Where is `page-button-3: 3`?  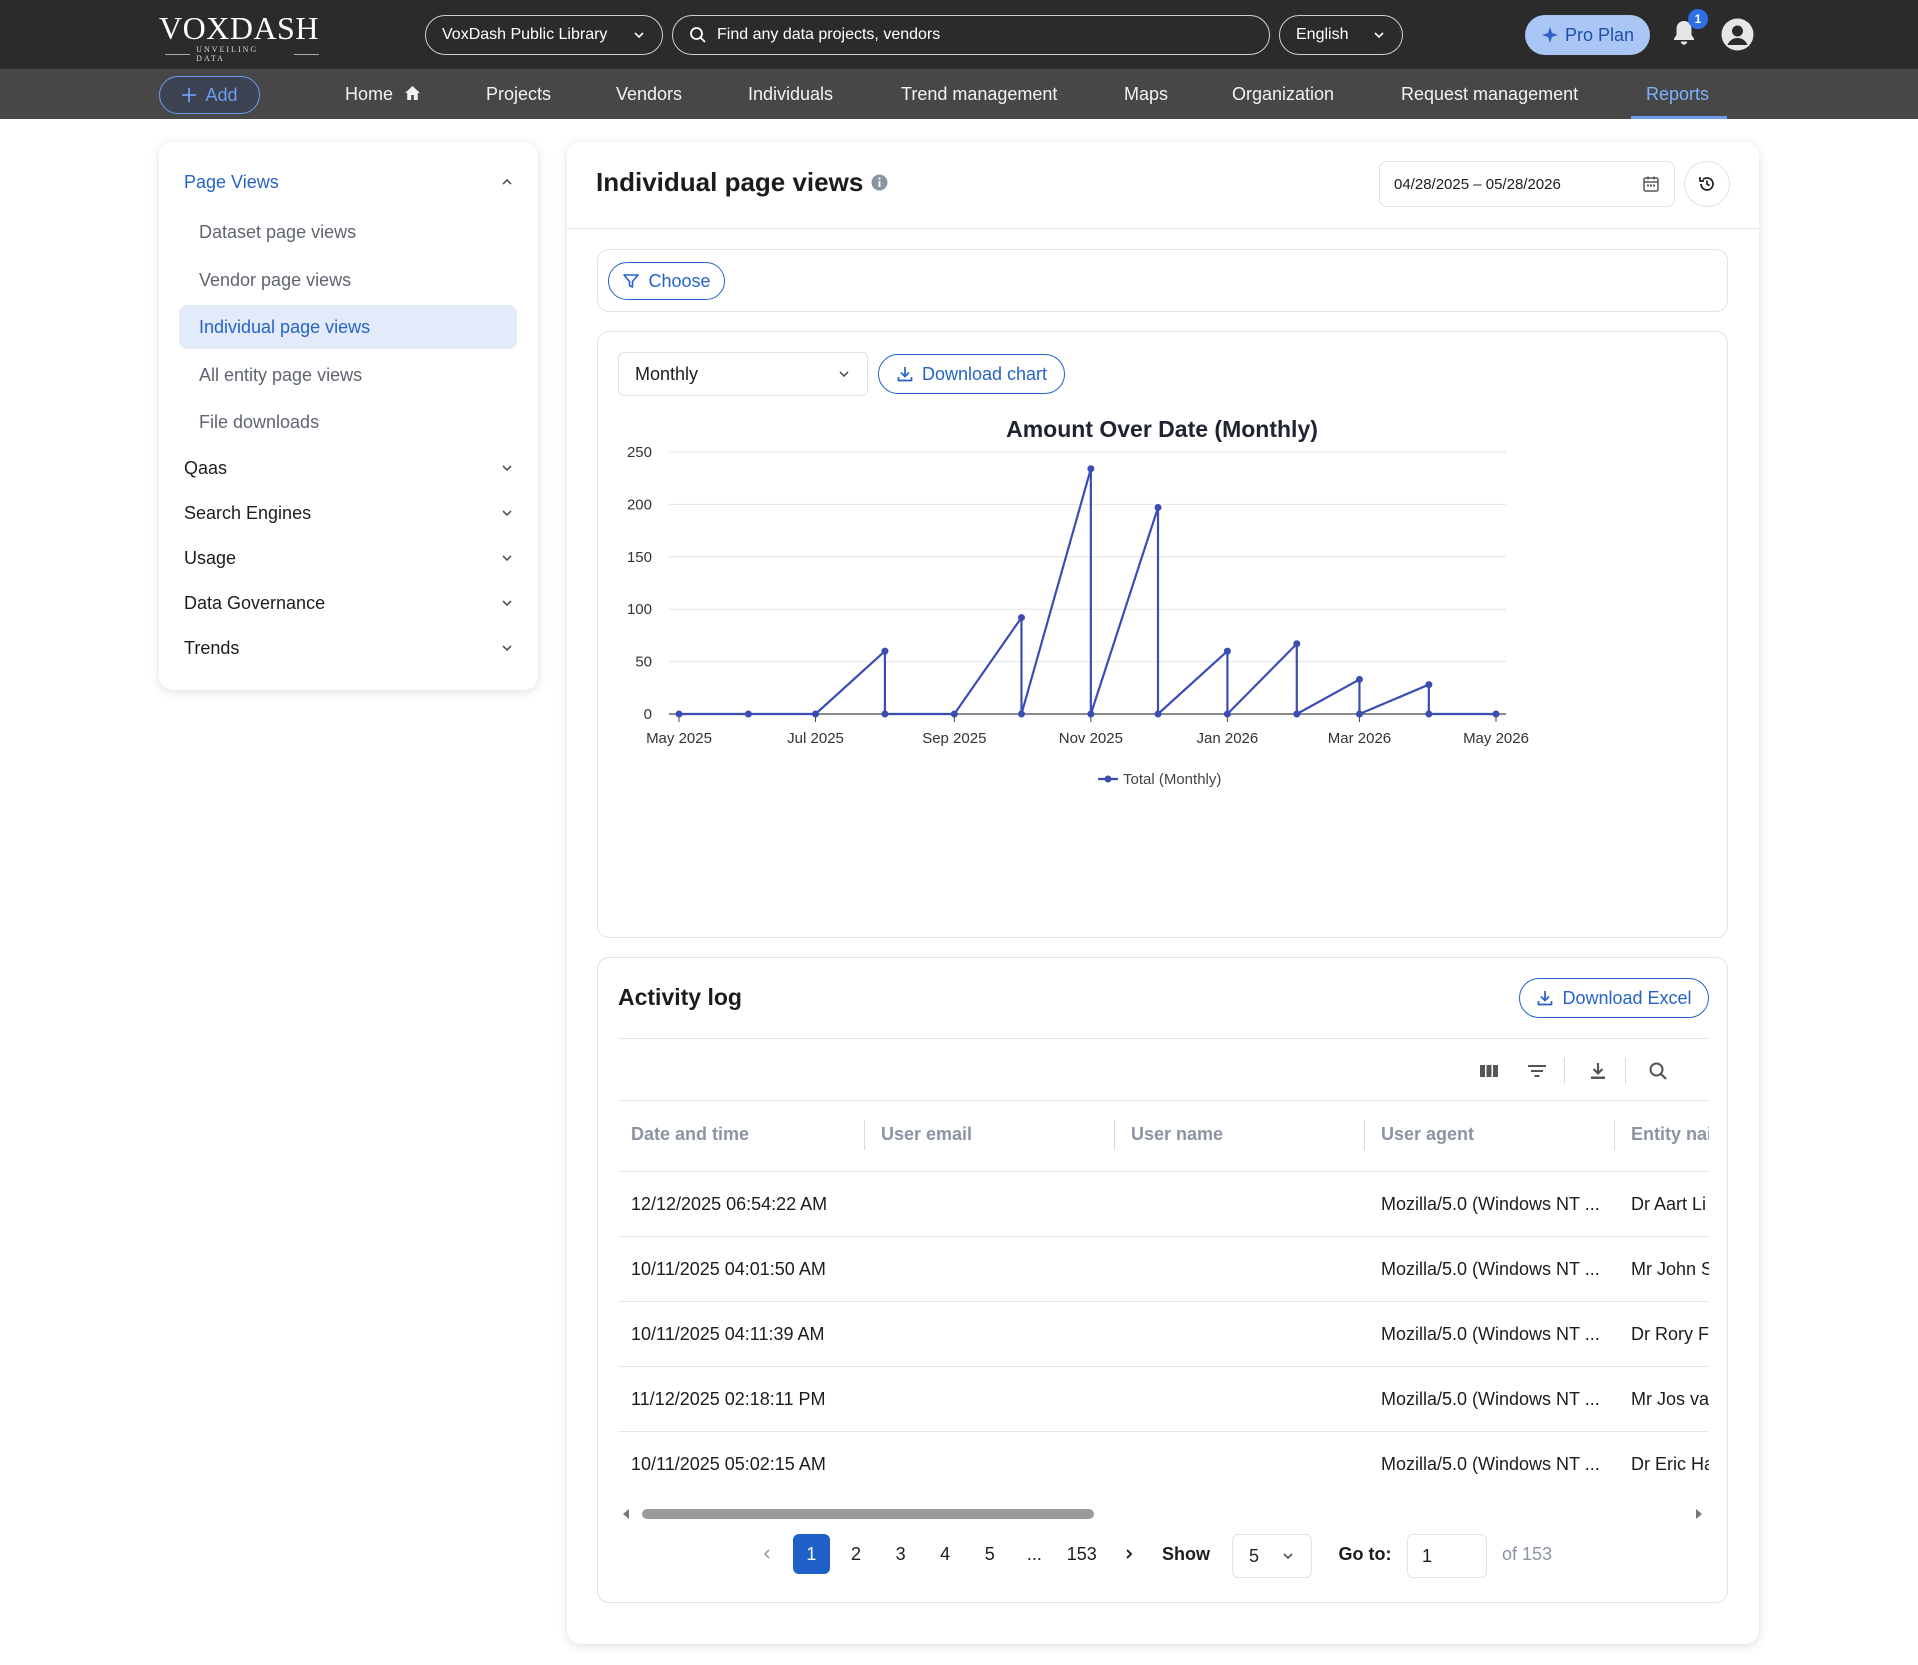 page-button-3: 3 is located at coordinates (901, 1554).